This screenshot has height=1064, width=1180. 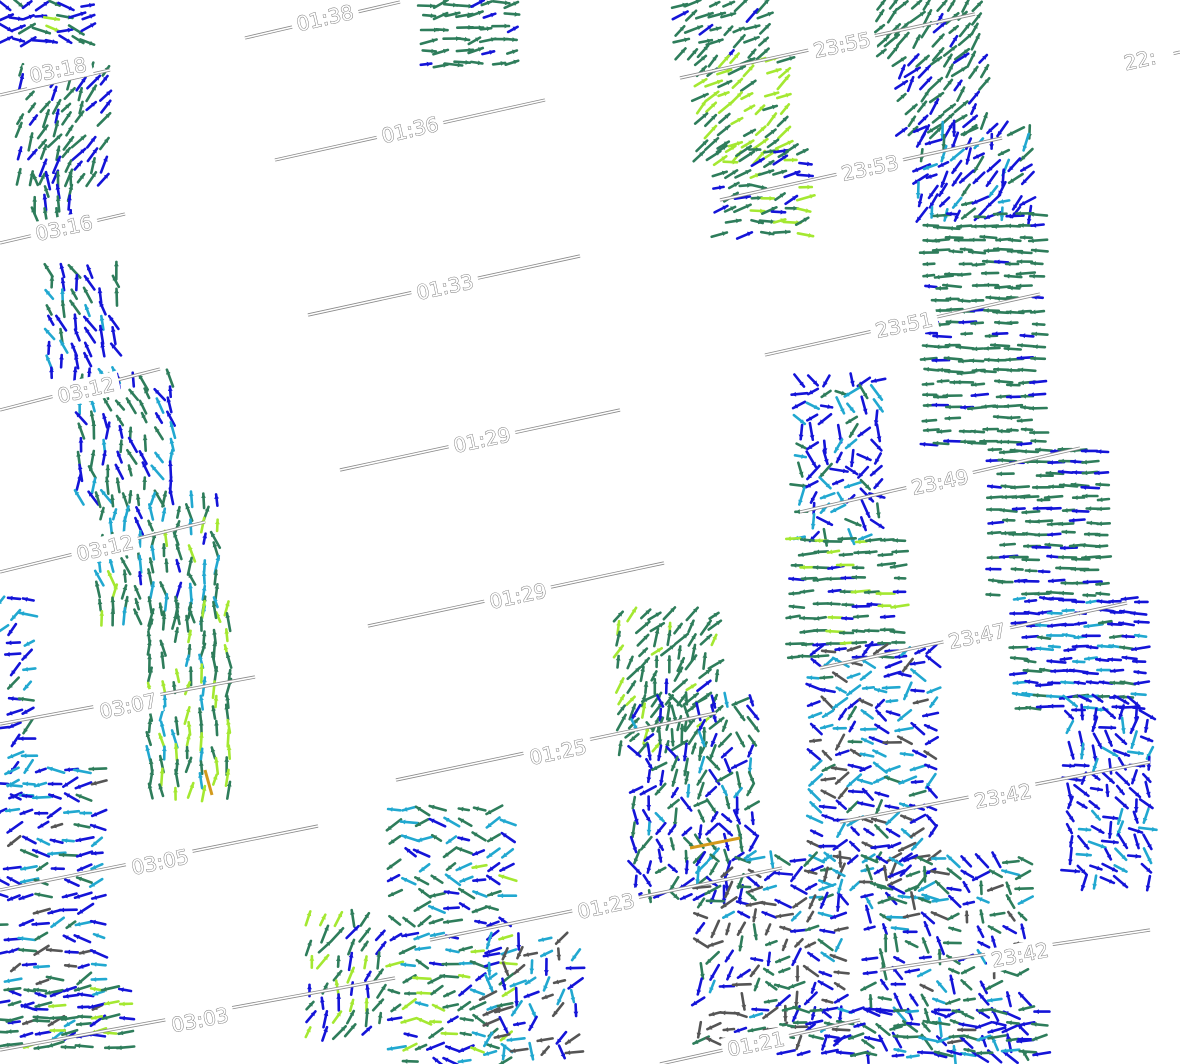 What do you see at coordinates (127, 705) in the screenshot?
I see `time-label-text: 03:07` at bounding box center [127, 705].